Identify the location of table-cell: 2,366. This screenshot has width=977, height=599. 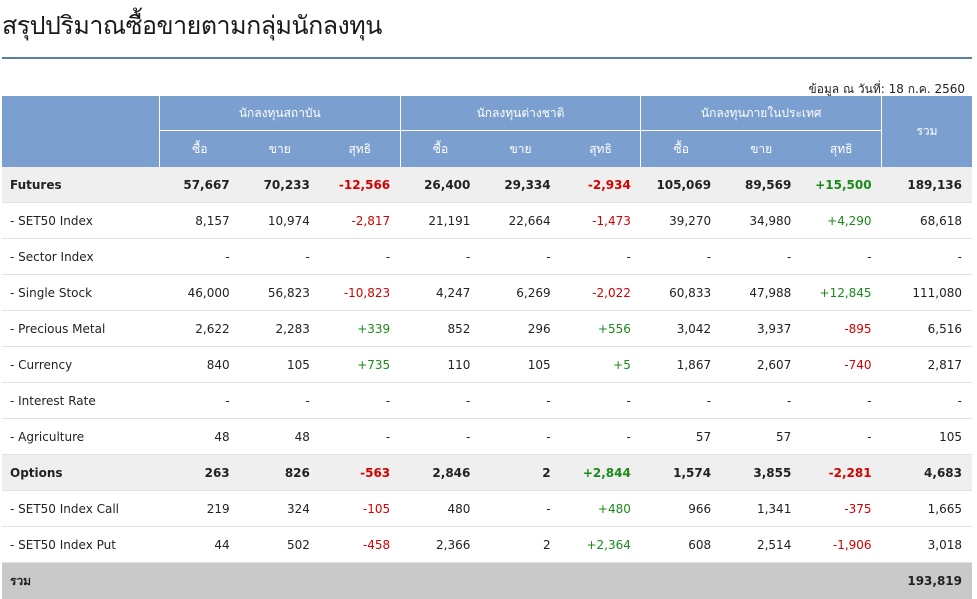
(440, 545).